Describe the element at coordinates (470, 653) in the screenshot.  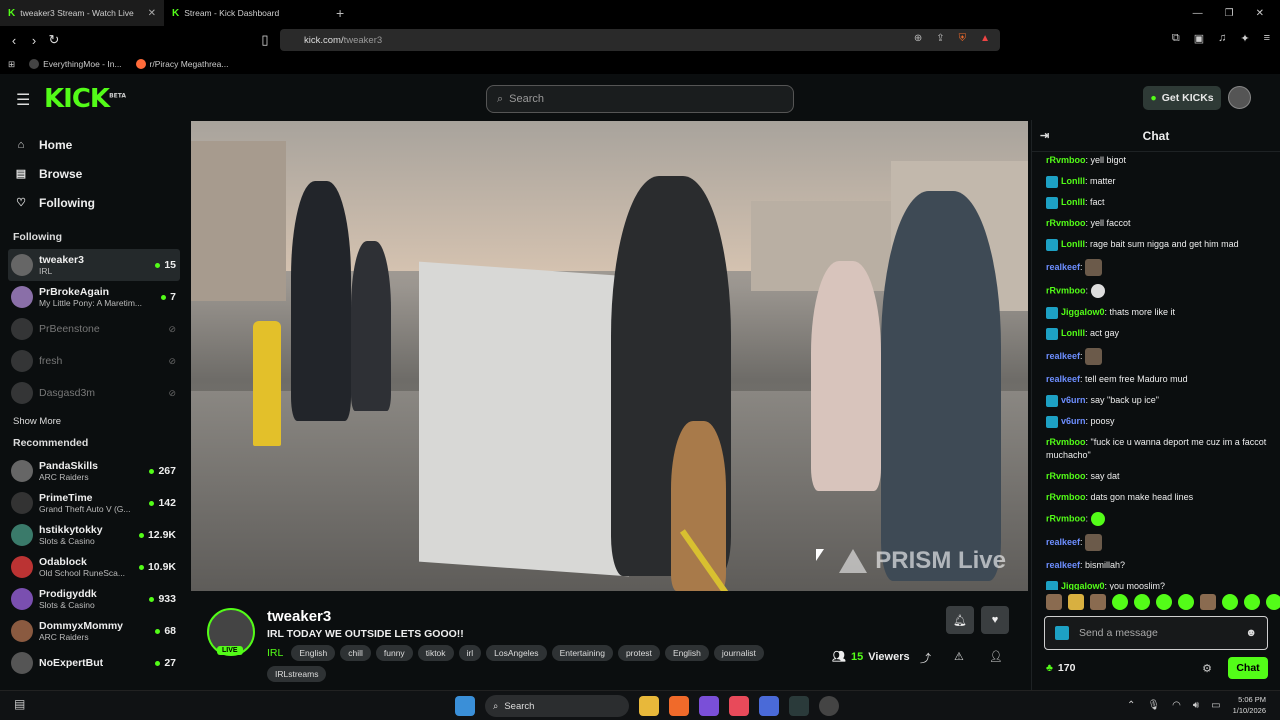
I see `tag: irl` at that location.